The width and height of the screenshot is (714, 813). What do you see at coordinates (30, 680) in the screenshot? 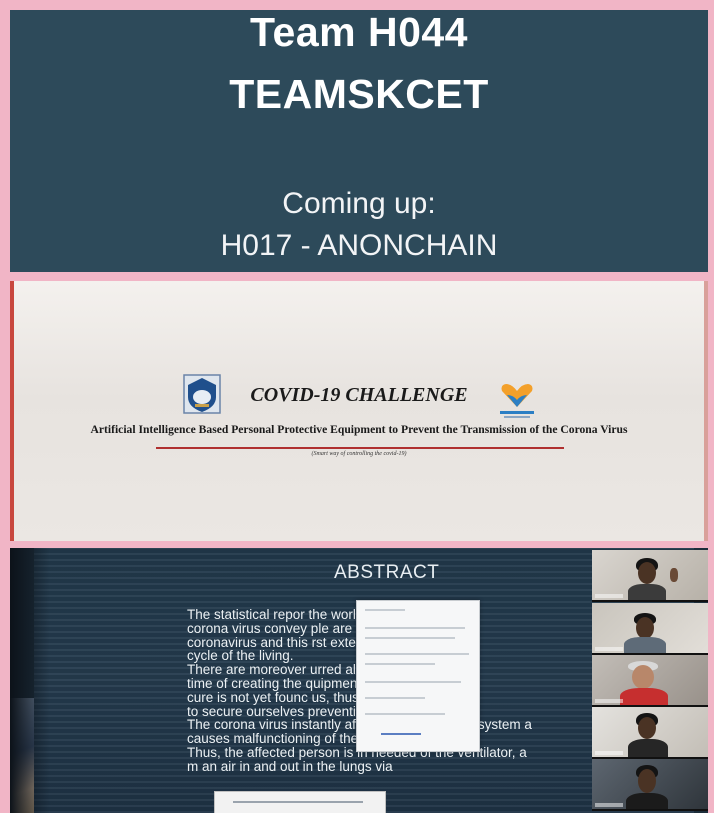
I see `photo-vignette` at bounding box center [30, 680].